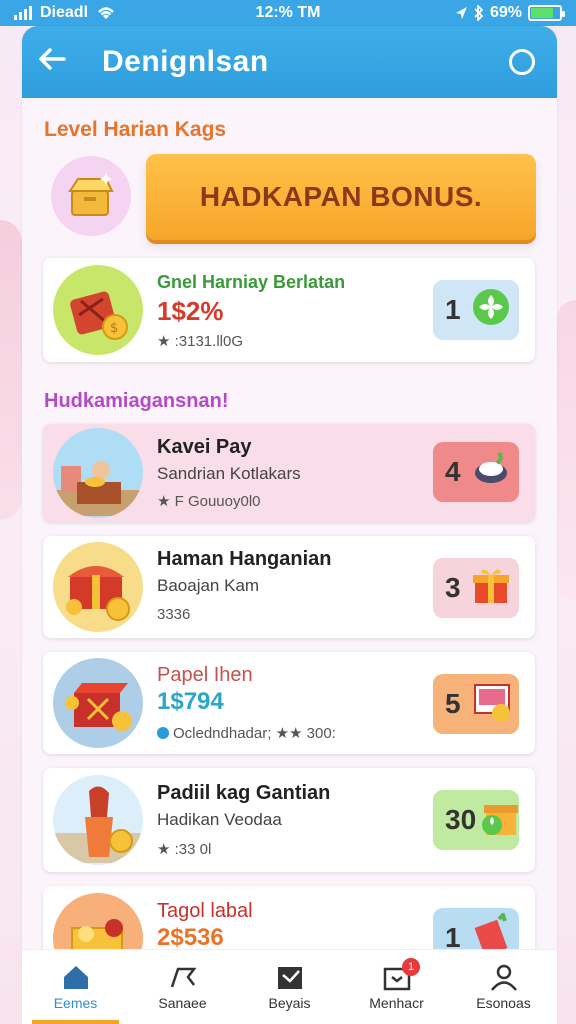 The image size is (576, 1024). Describe the element at coordinates (229, 473) in the screenshot. I see `item-subtitle: Sandrian Kotlakars` at that location.